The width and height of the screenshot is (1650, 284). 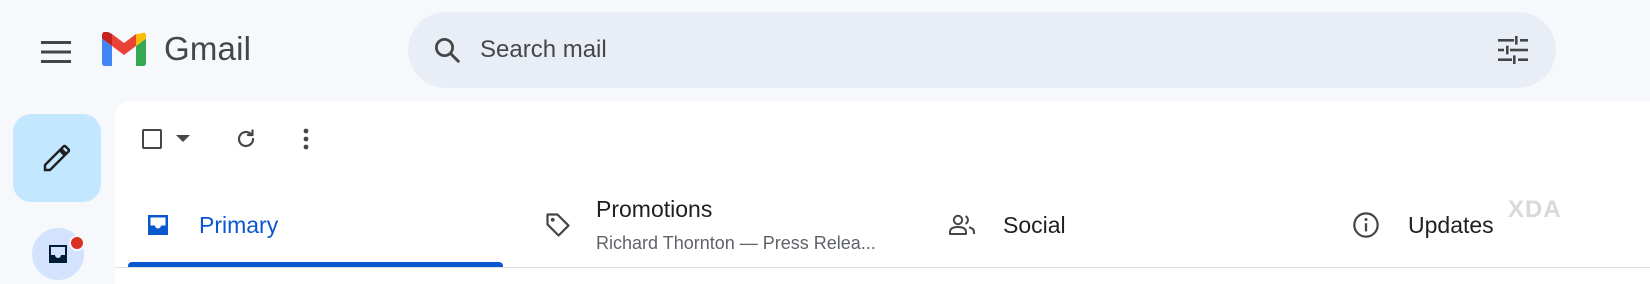 What do you see at coordinates (558, 225) in the screenshot?
I see `tag-icon` at bounding box center [558, 225].